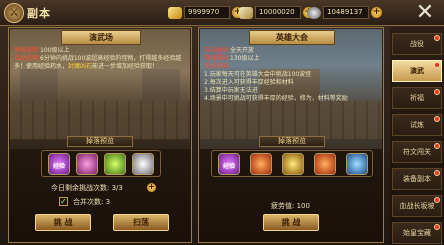 The width and height of the screenshot is (444, 245). I want to click on sweep-button: 扫荡, so click(141, 222).